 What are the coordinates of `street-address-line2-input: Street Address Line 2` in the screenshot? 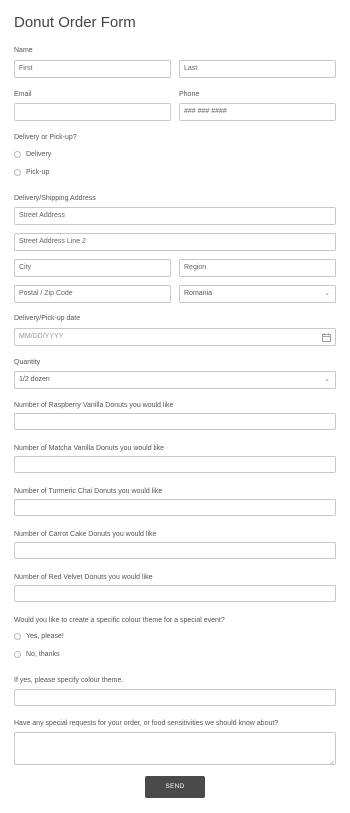 It's located at (175, 242).